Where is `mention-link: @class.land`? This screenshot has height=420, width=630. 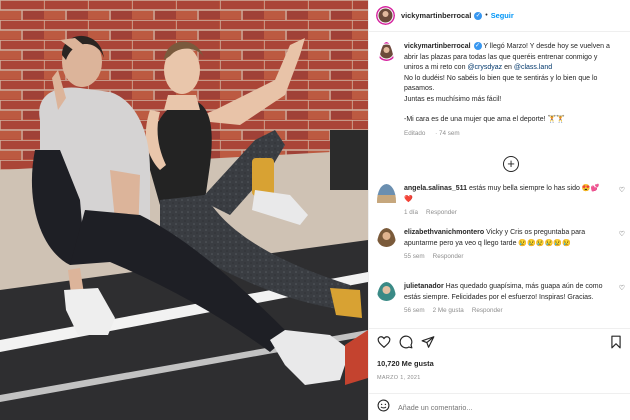 mention-link: @class.land is located at coordinates (533, 67).